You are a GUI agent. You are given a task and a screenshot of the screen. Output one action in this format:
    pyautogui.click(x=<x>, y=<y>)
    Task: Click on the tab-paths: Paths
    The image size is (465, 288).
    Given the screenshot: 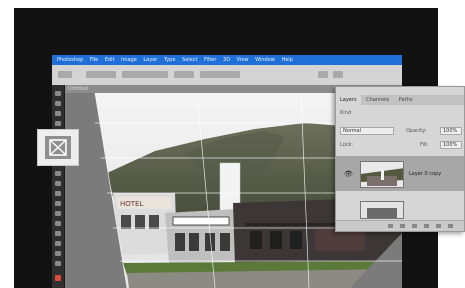 What is the action you would take?
    pyautogui.click(x=406, y=100)
    